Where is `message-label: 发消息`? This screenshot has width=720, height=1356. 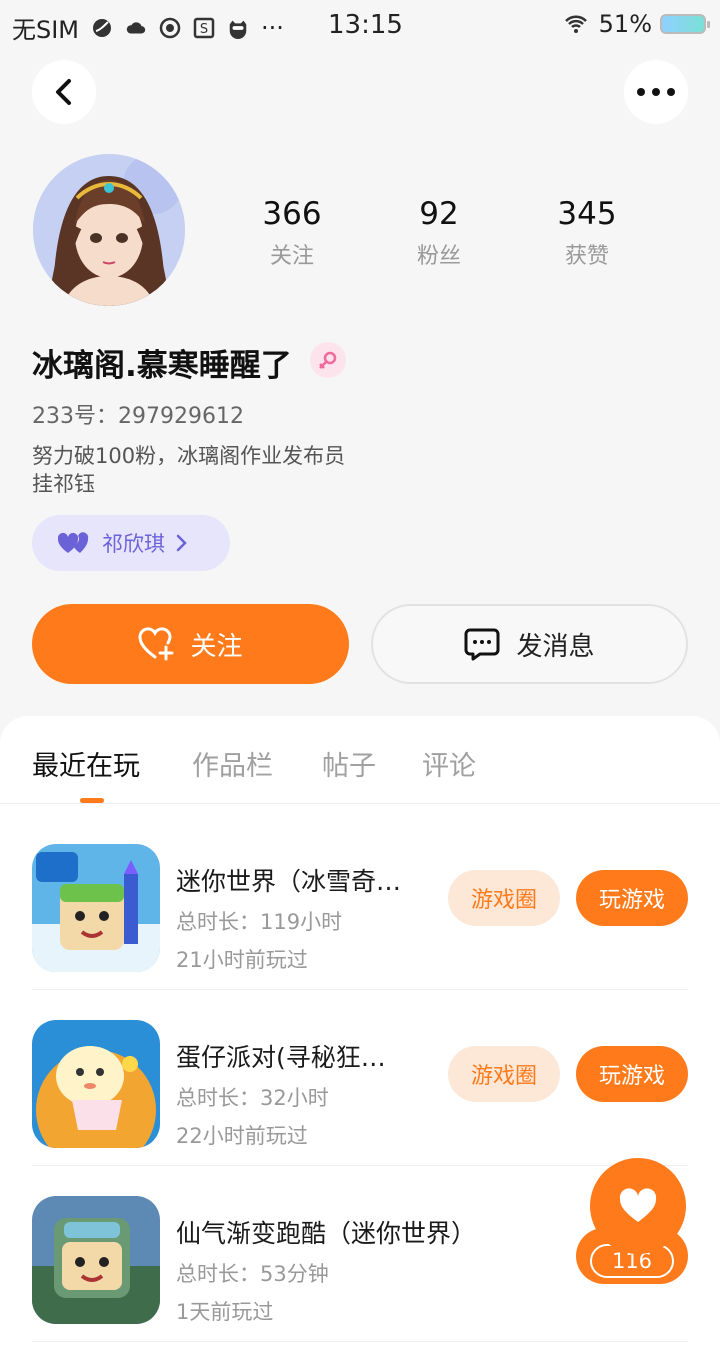
message-label: 发消息 is located at coordinates (555, 646).